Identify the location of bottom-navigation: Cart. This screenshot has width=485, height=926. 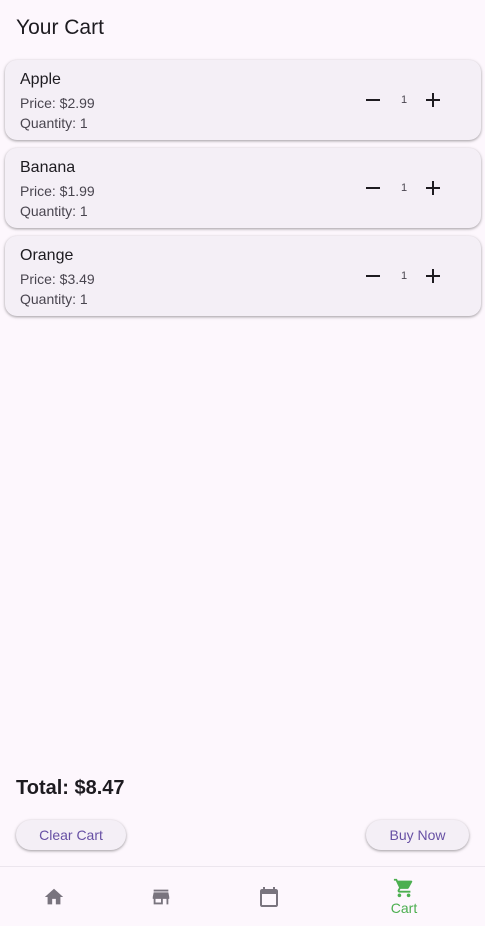
(242, 896).